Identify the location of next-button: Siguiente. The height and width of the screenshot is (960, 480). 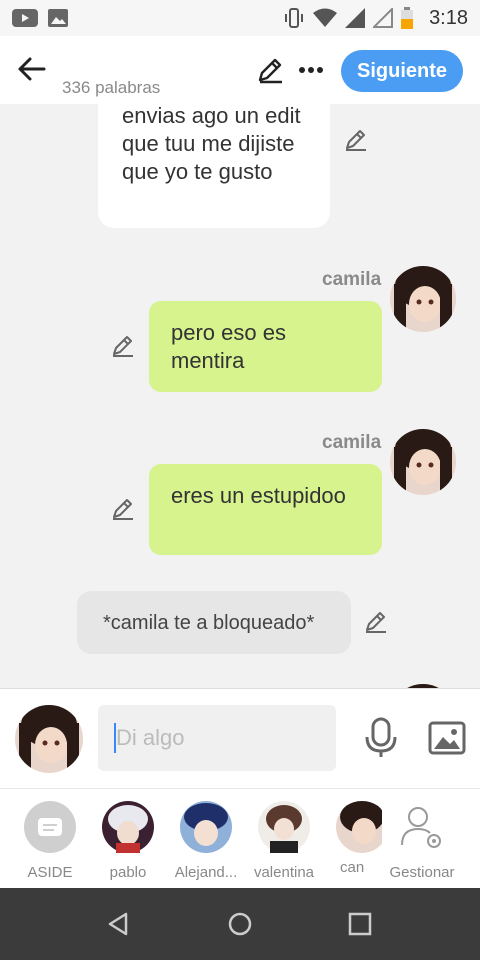
(402, 71).